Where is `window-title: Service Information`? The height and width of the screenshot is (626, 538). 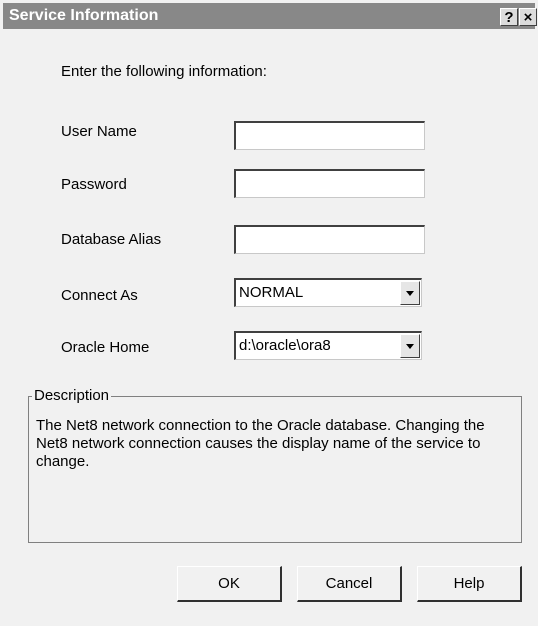
window-title: Service Information is located at coordinates (84, 15).